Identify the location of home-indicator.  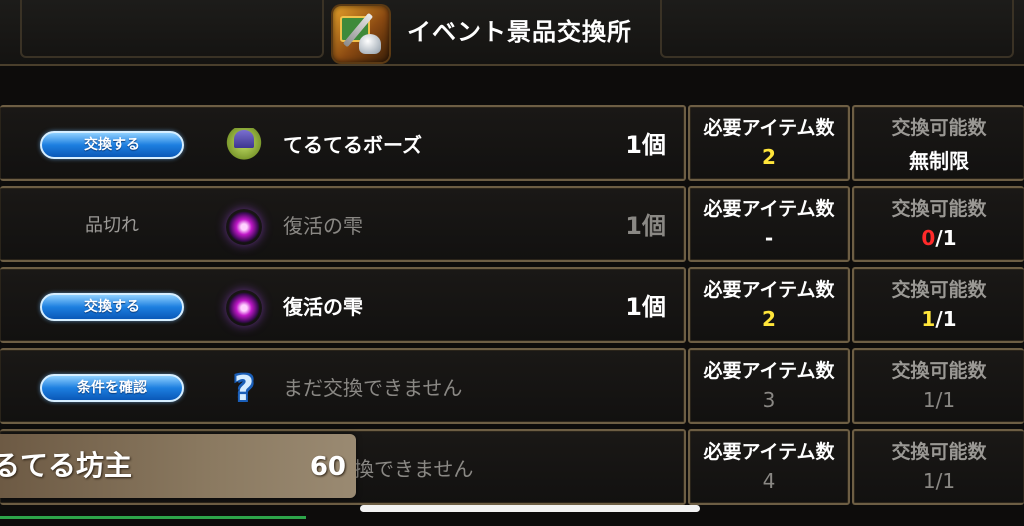
(530, 508).